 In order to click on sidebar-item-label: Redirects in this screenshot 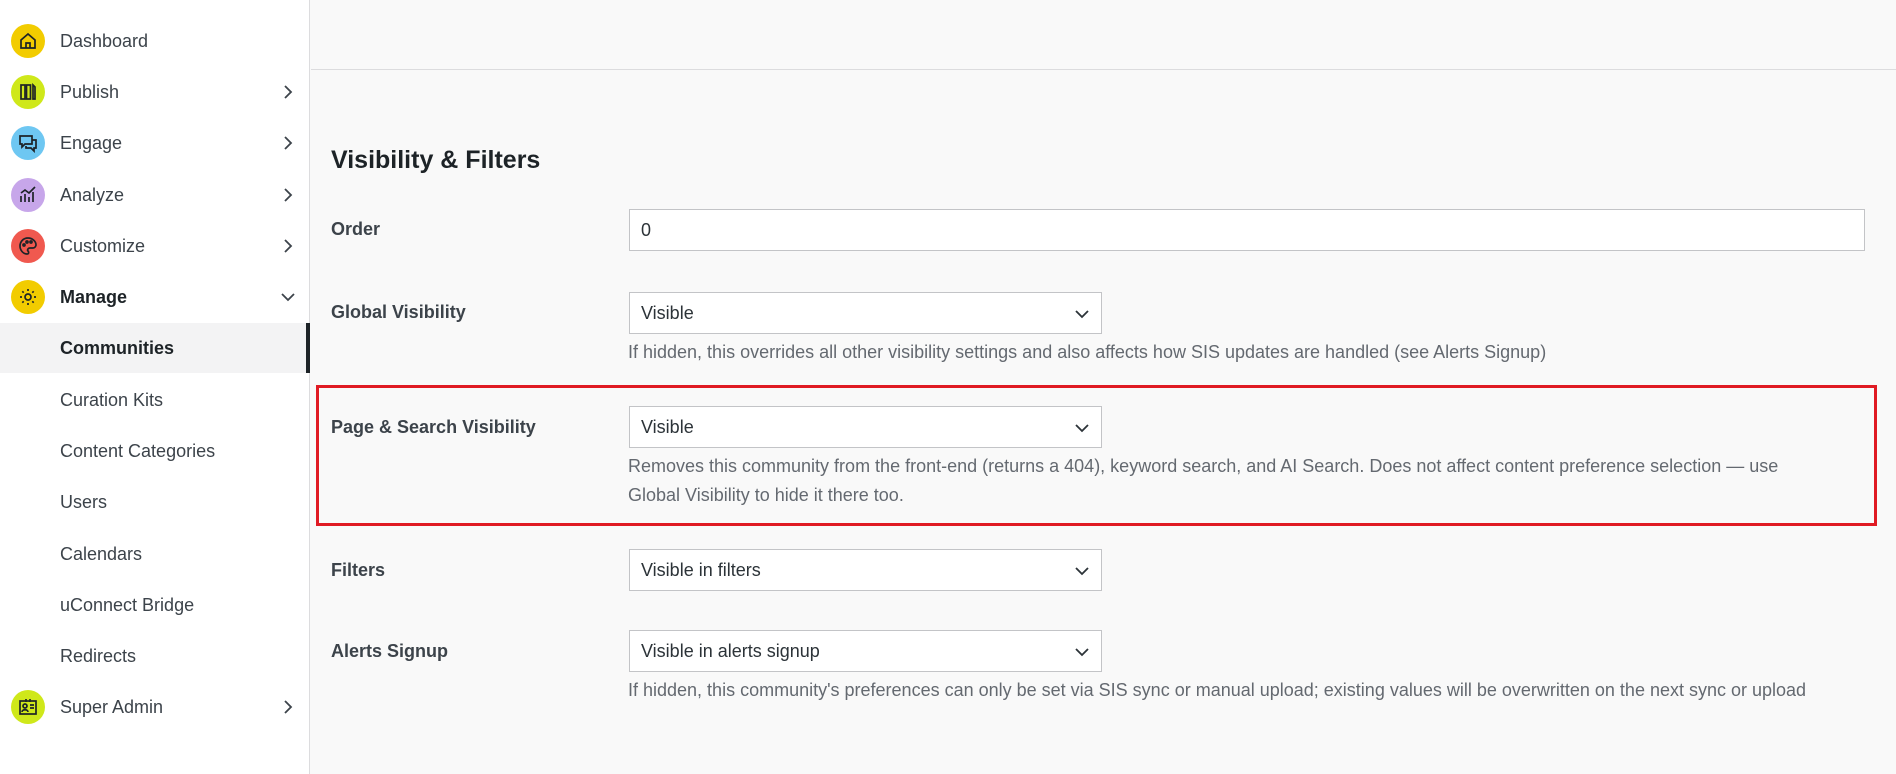, I will do `click(98, 655)`.